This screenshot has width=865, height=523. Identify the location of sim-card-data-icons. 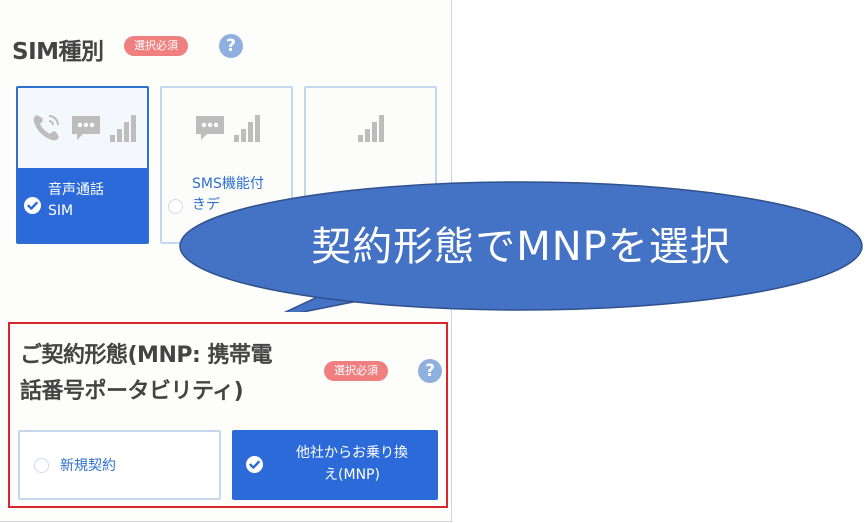
(370, 128).